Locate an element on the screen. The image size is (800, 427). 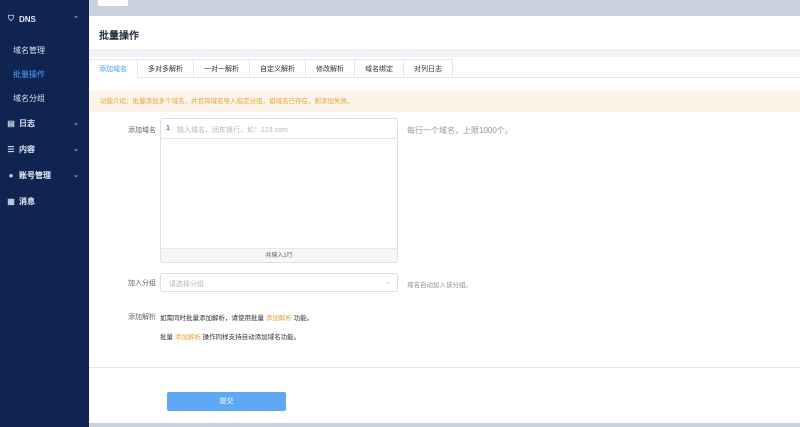
sidebar-item-label: 域名分组 is located at coordinates (29, 98).